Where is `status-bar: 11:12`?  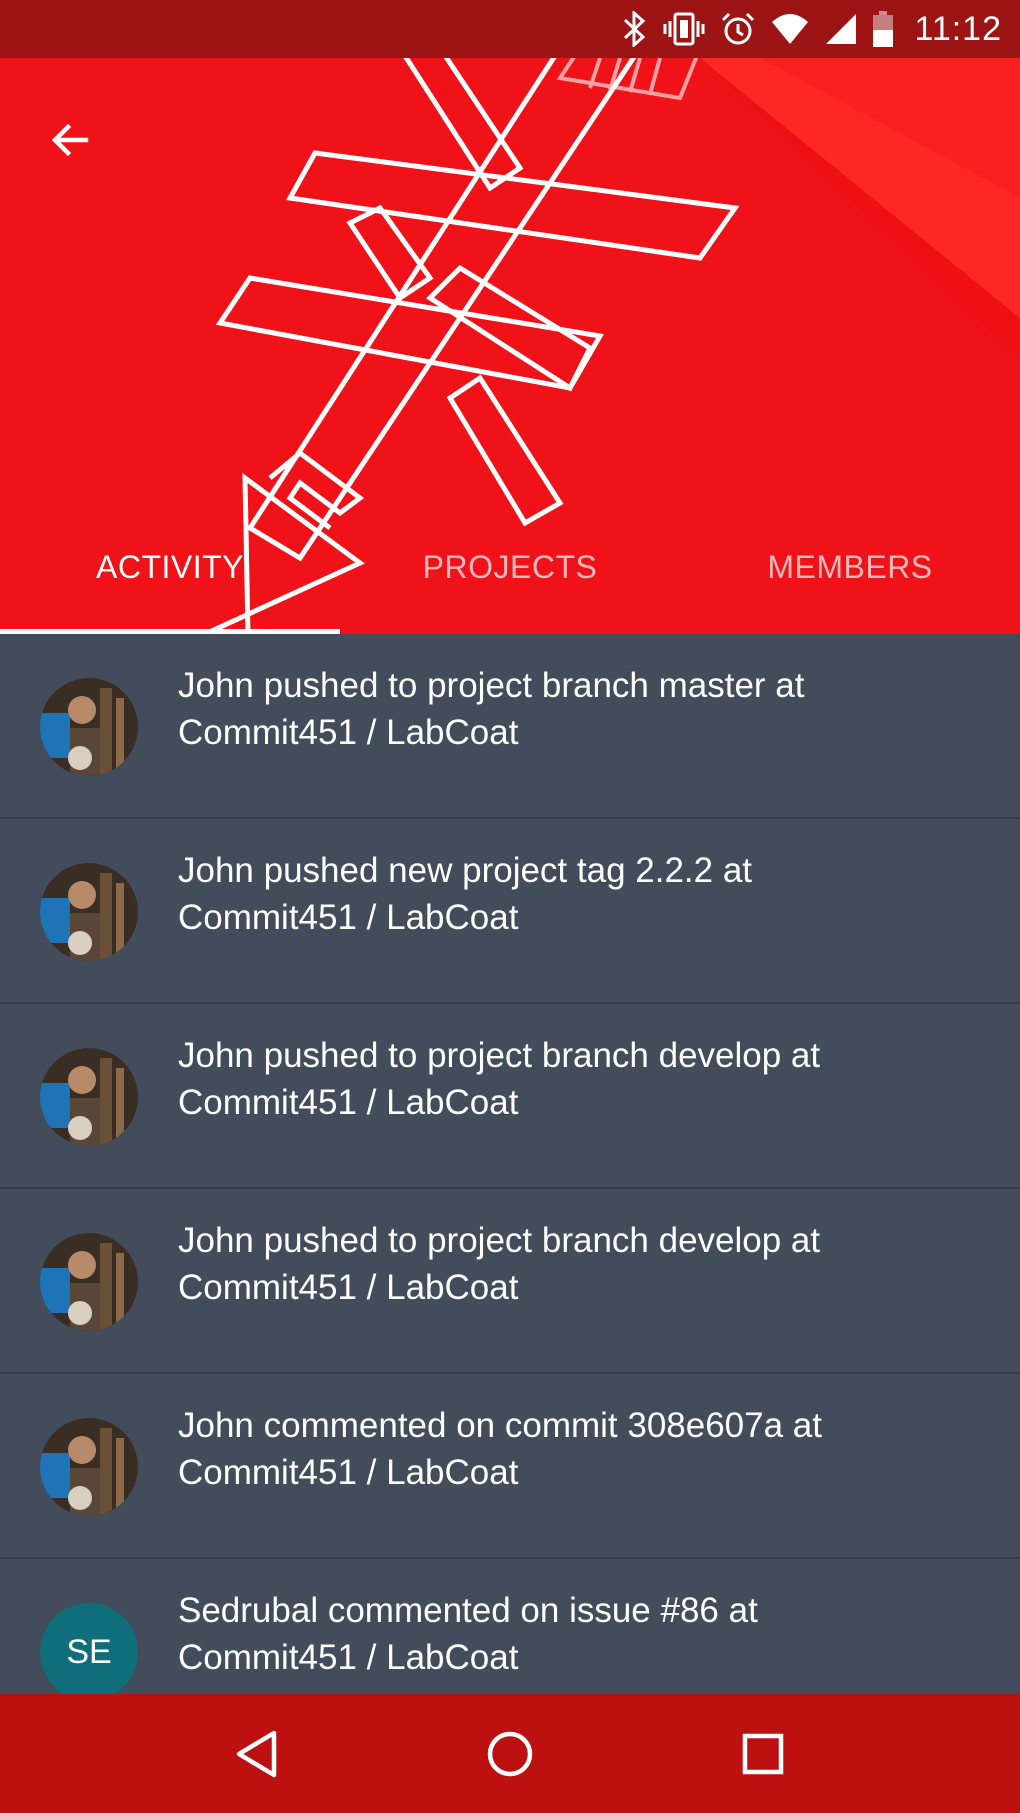 status-bar: 11:12 is located at coordinates (510, 29).